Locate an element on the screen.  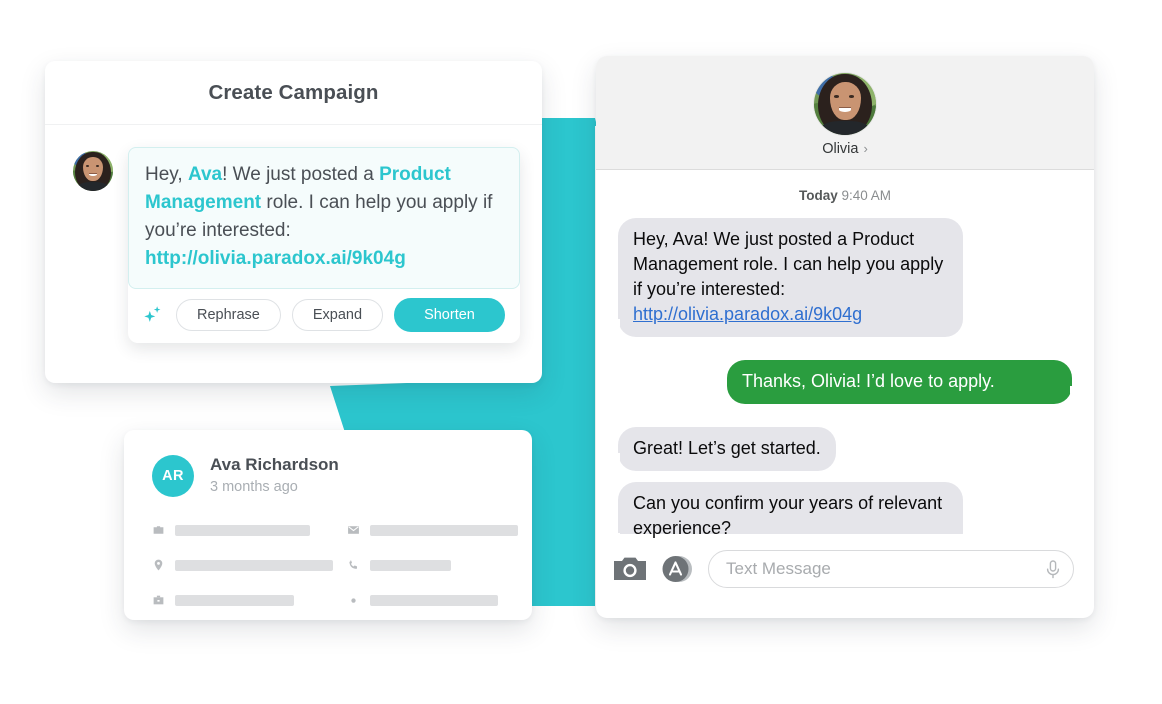
contact-name-label: Olivia is located at coordinates (840, 148).